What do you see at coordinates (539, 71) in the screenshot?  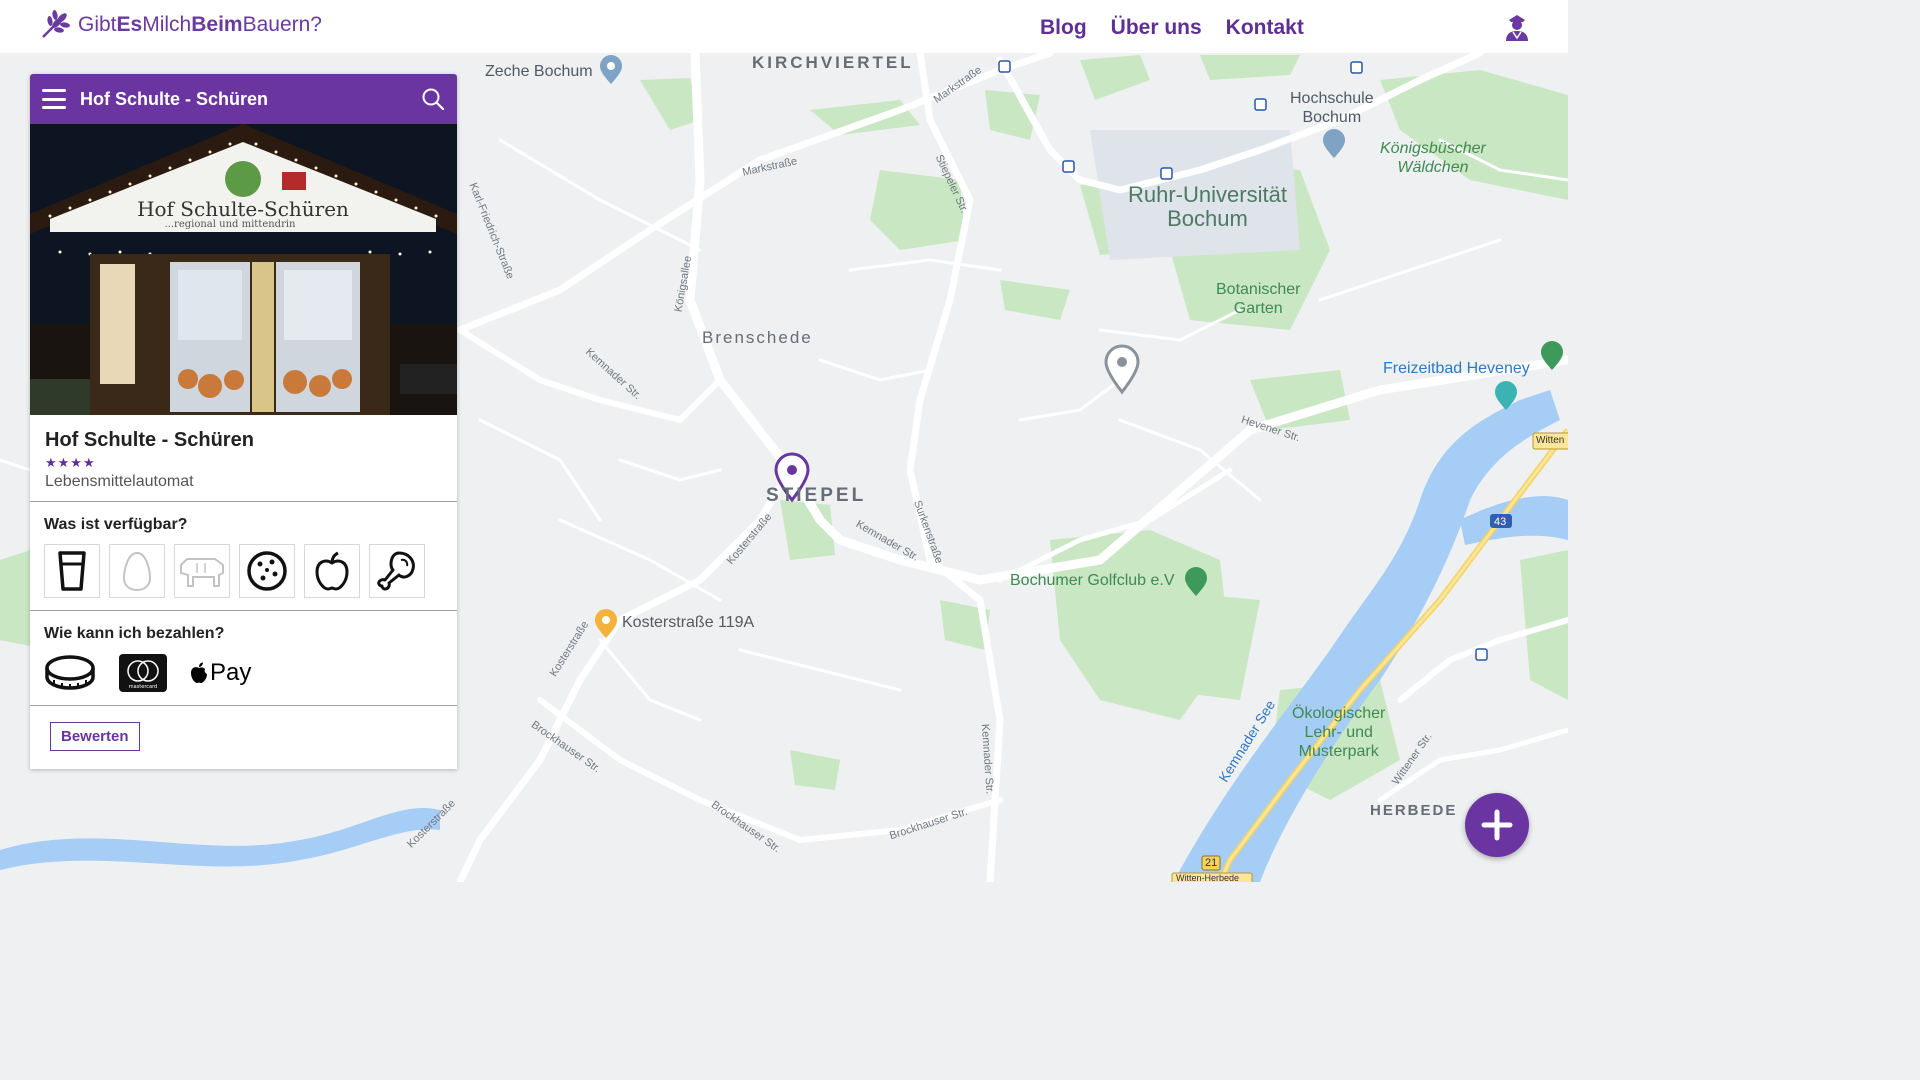 I see `label-zeche-bochum: Zeche Bochum` at bounding box center [539, 71].